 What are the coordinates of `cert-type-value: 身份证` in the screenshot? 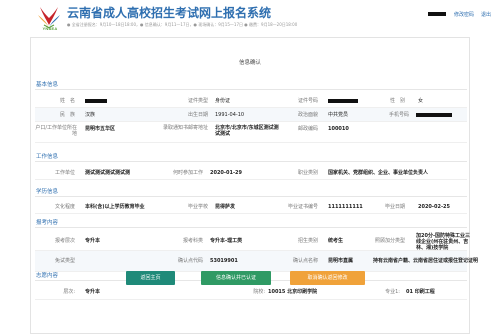 It's located at (223, 101).